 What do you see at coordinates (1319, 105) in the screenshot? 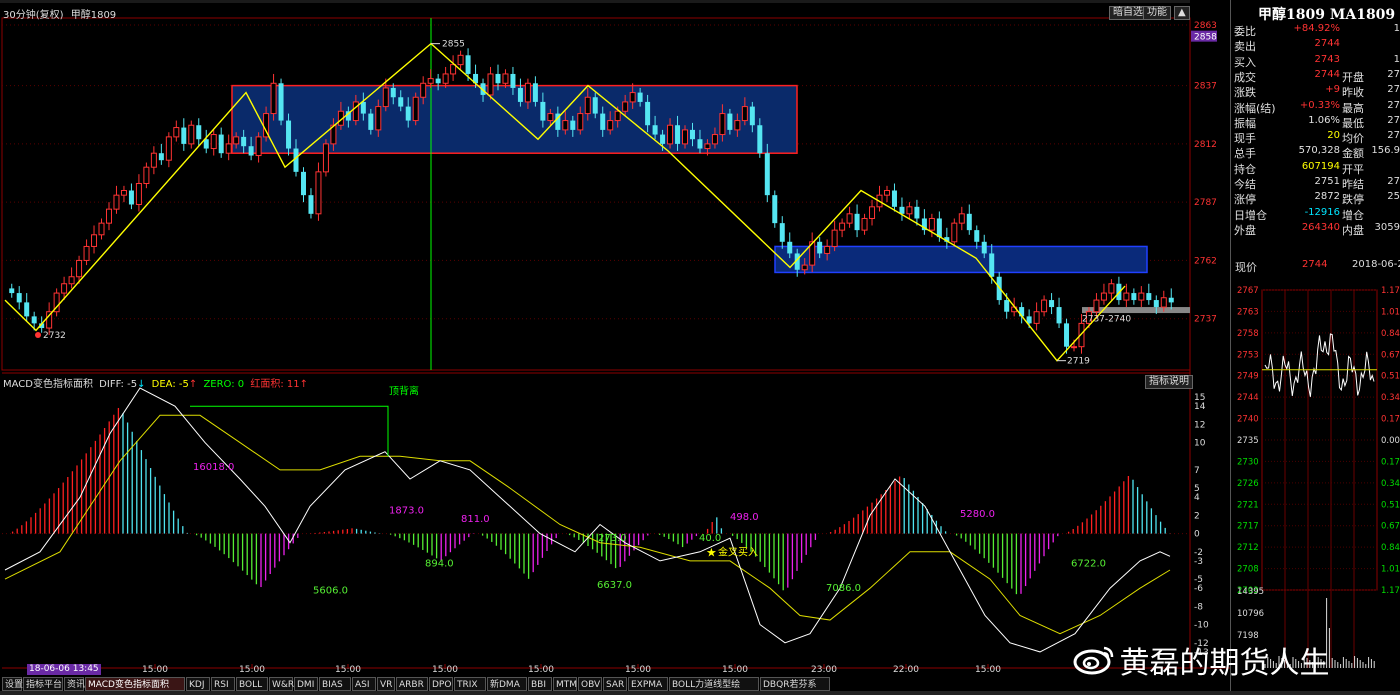
I see `quote-value: +0.33%` at bounding box center [1319, 105].